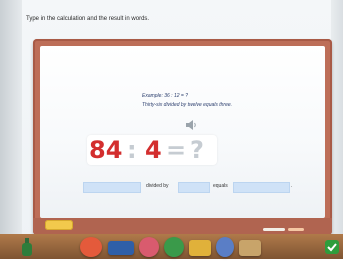  What do you see at coordinates (197, 150) in the screenshot?
I see `unknown-result: ?` at bounding box center [197, 150].